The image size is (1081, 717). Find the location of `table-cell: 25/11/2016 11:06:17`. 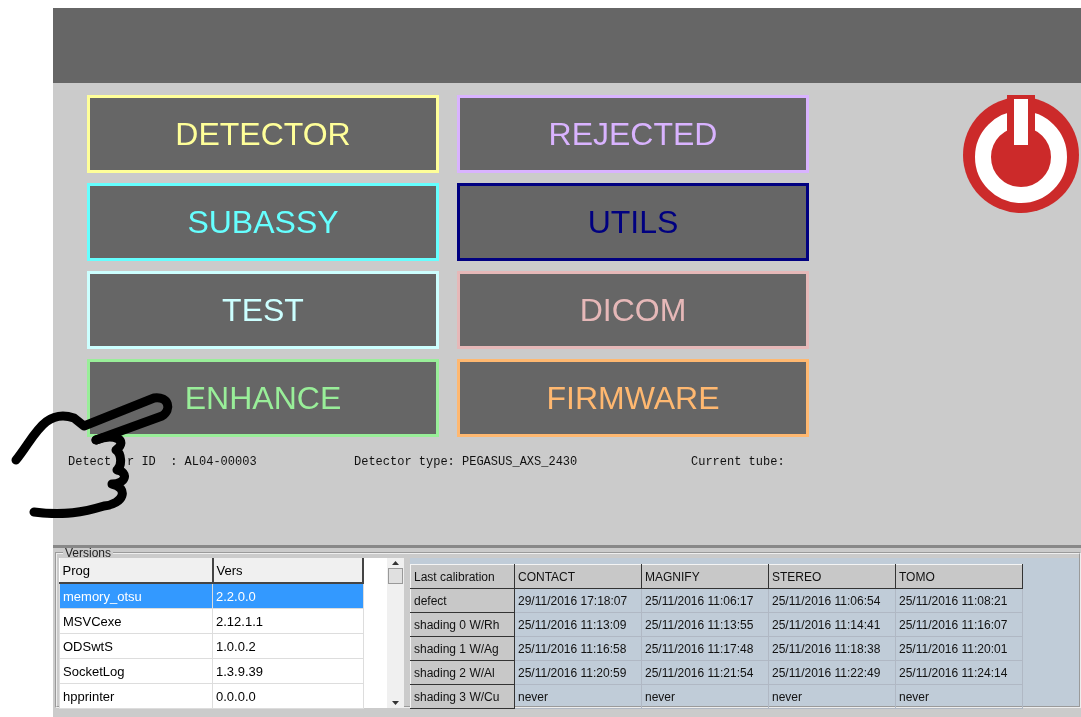

table-cell: 25/11/2016 11:06:17 is located at coordinates (705, 600).